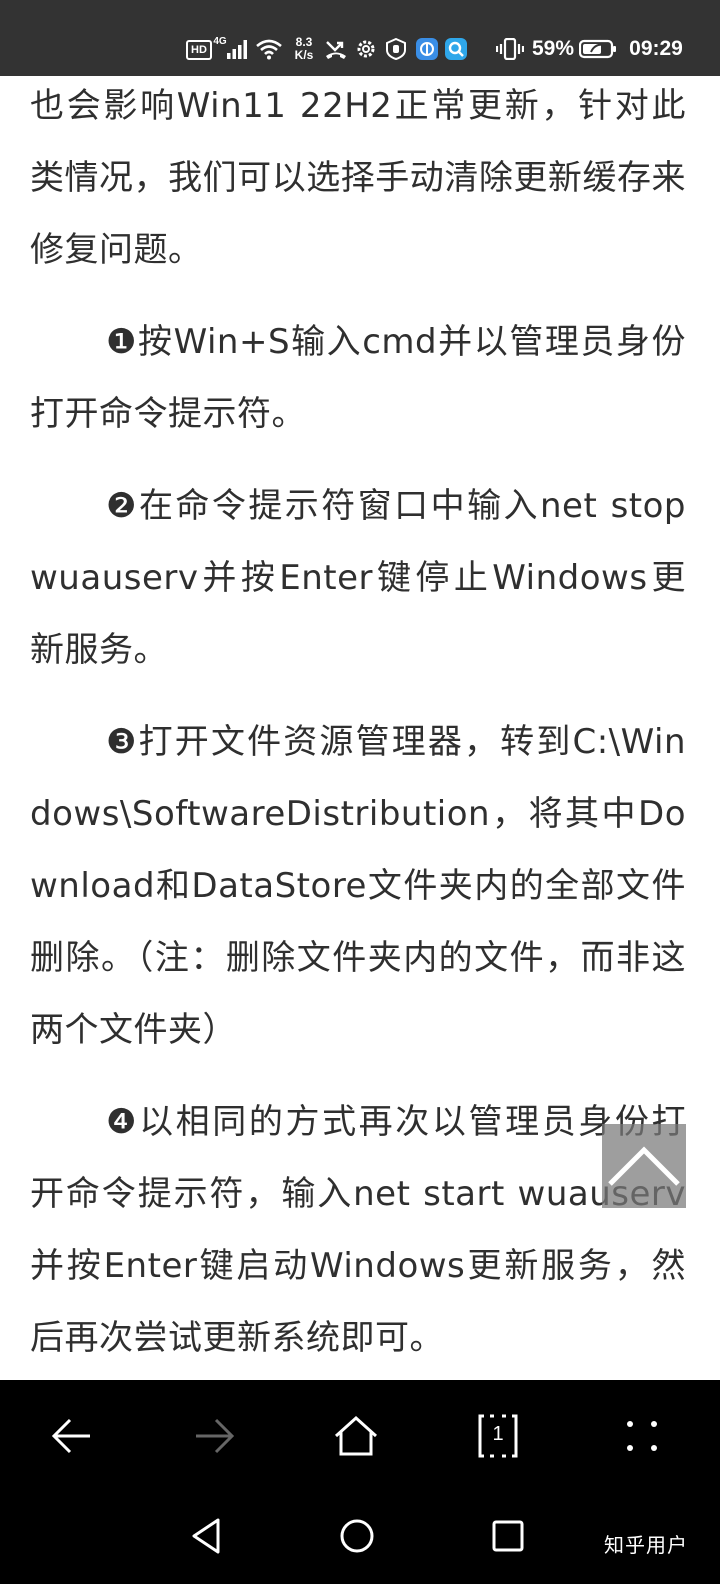 This screenshot has width=720, height=1584. Describe the element at coordinates (366, 49) in the screenshot. I see `gear-icon` at that location.